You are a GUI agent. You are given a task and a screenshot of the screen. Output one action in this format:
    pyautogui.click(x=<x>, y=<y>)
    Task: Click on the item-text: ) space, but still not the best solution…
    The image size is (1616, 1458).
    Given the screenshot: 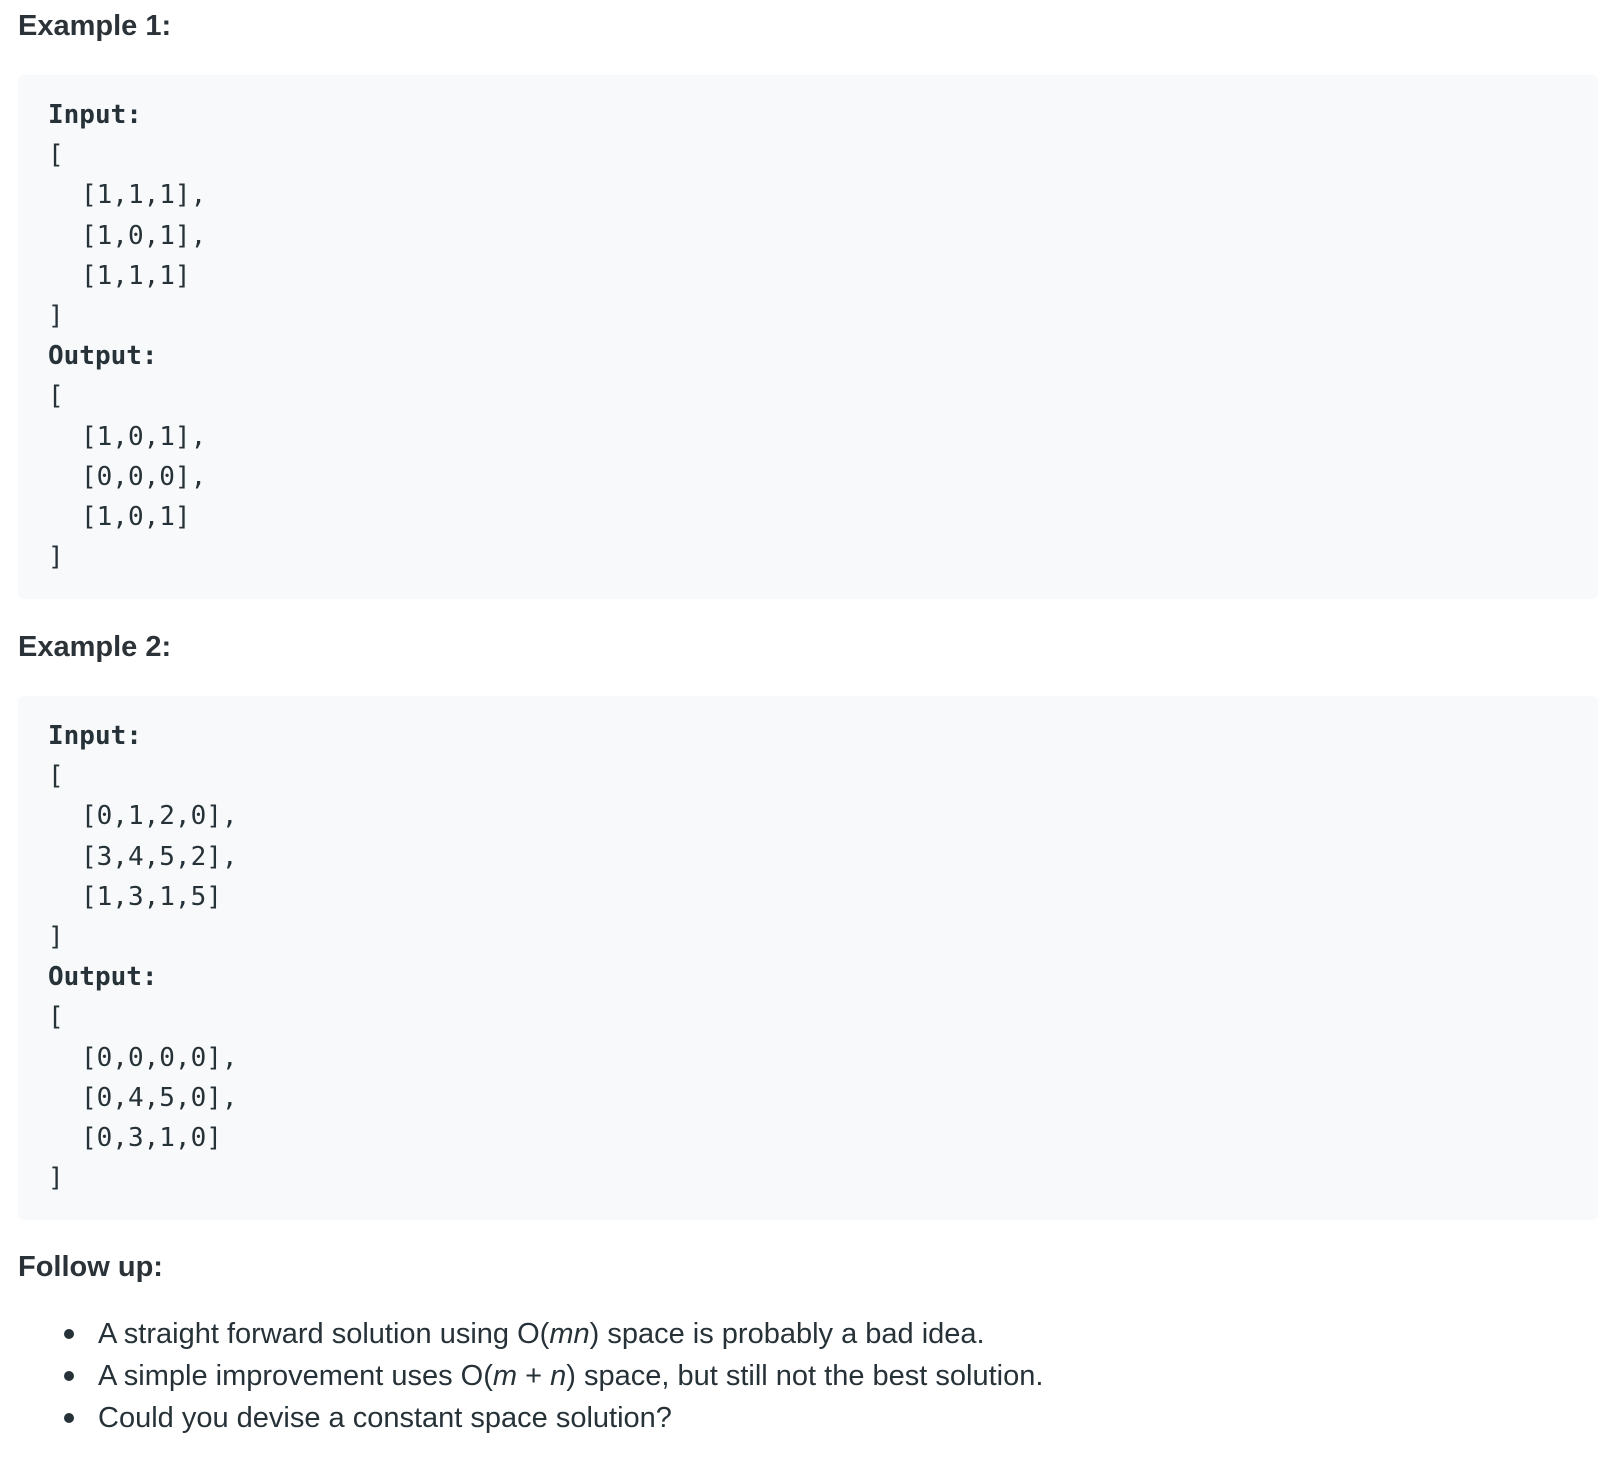 What is the action you would take?
    pyautogui.click(x=805, y=1376)
    